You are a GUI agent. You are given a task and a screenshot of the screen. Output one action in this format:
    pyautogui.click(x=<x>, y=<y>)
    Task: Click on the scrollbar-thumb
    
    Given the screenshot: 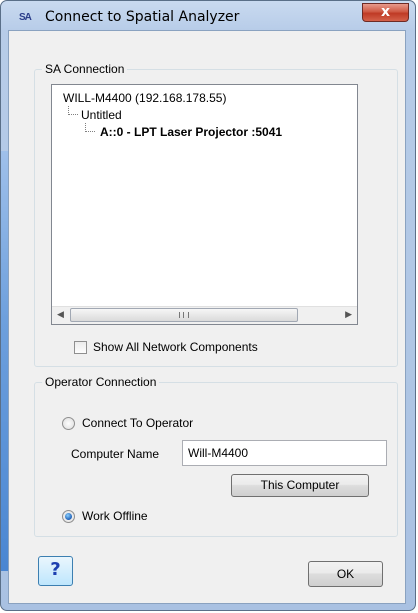 What is the action you would take?
    pyautogui.click(x=184, y=315)
    